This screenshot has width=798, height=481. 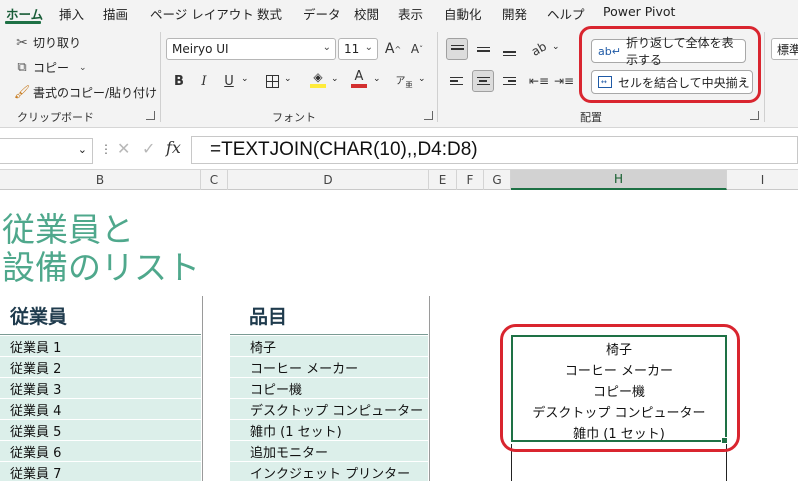 I want to click on column-header-i: I, so click(x=762, y=180).